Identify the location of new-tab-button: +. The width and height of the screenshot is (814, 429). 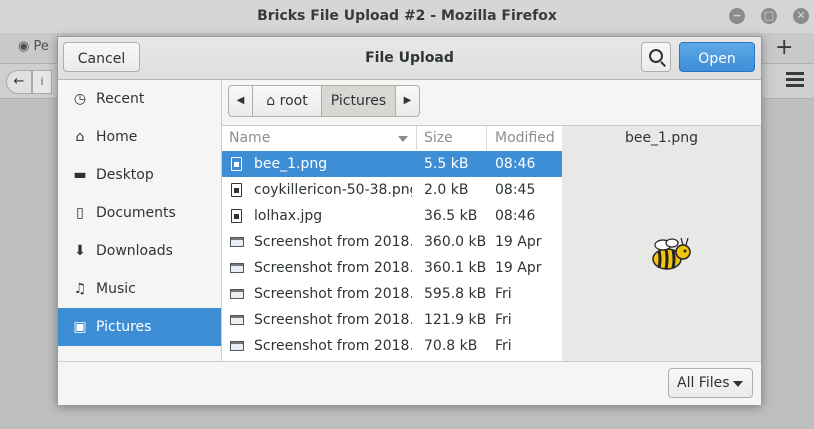
(784, 47).